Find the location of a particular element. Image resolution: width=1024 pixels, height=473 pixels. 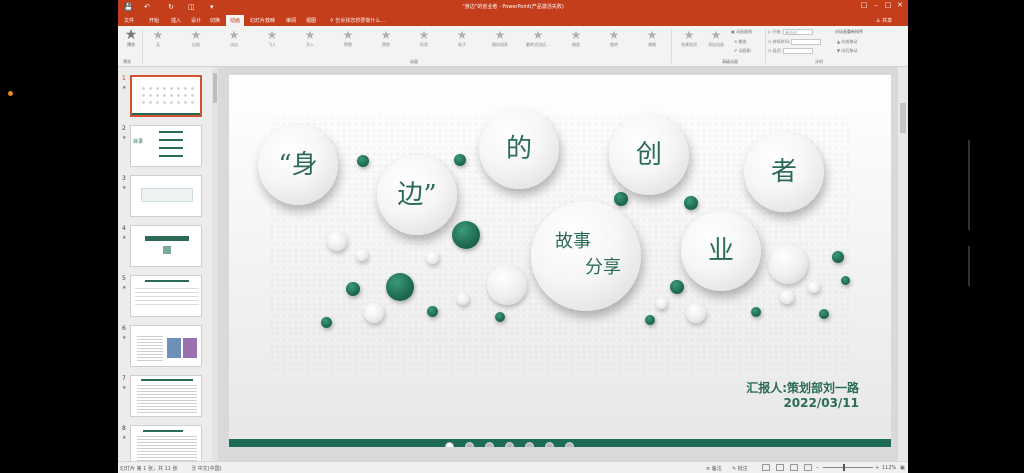

zoom-in-icon: + is located at coordinates (877, 468).